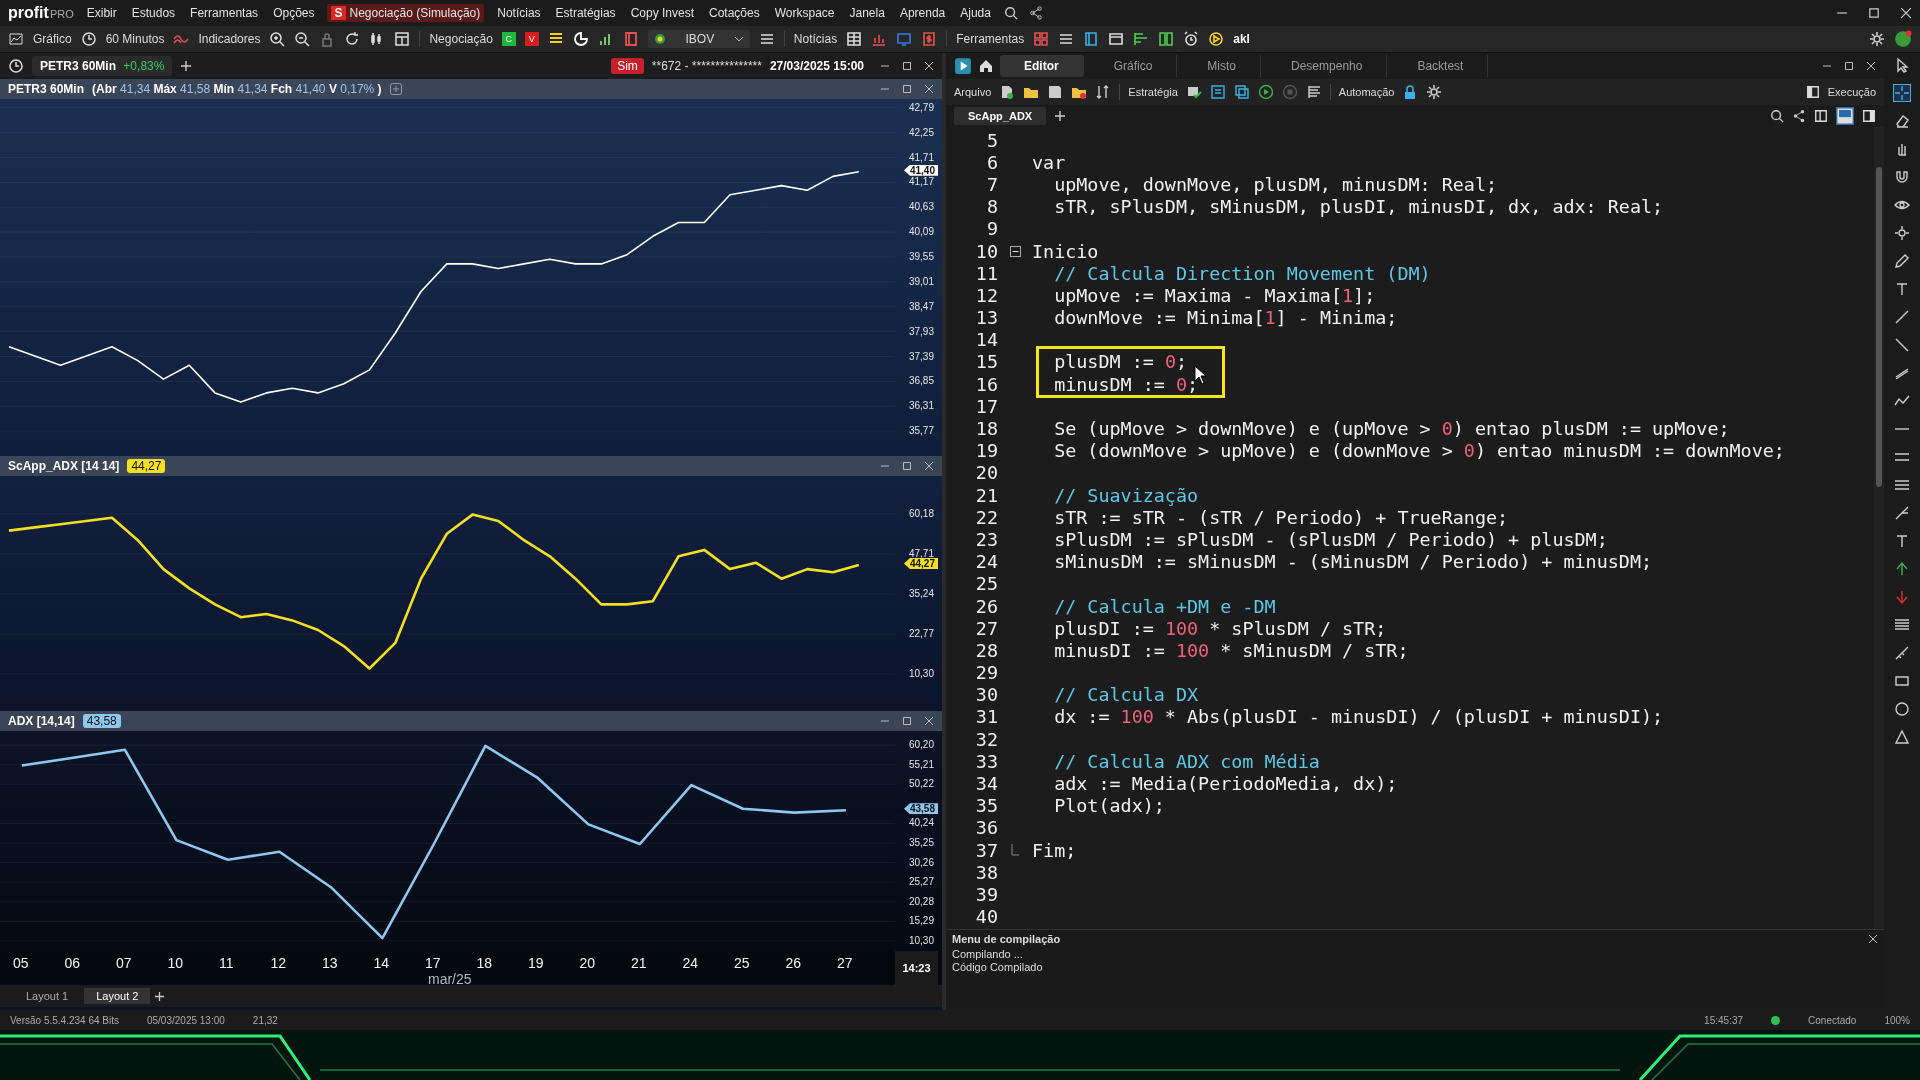  I want to click on news-button: Notícias, so click(815, 39).